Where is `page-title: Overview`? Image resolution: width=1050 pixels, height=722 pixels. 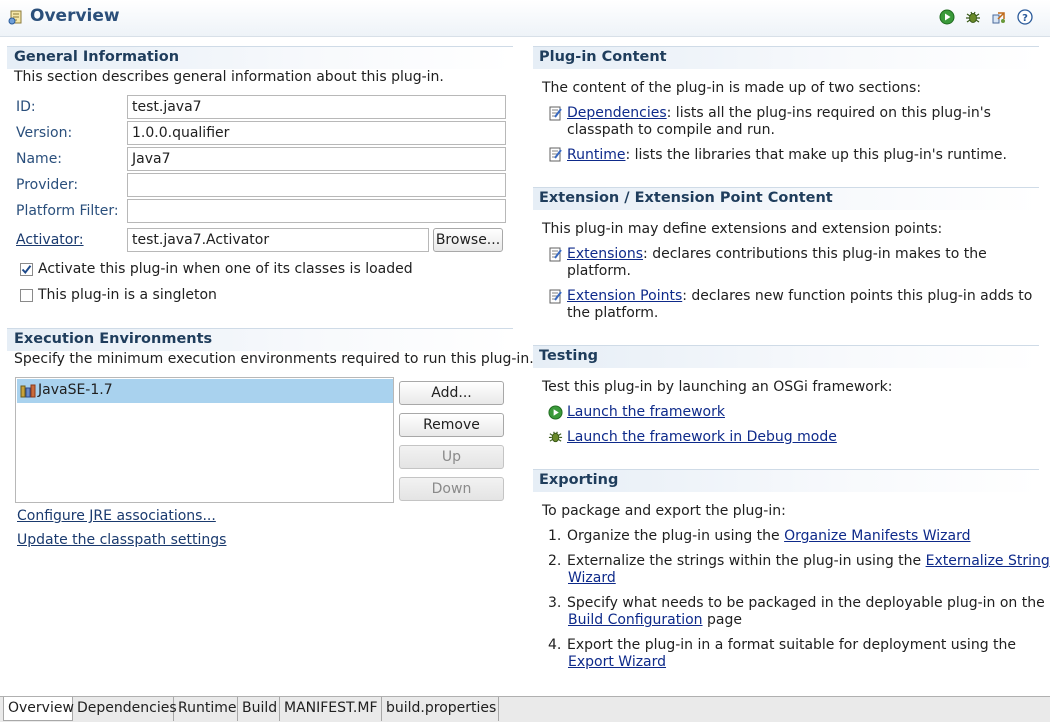 page-title: Overview is located at coordinates (75, 16).